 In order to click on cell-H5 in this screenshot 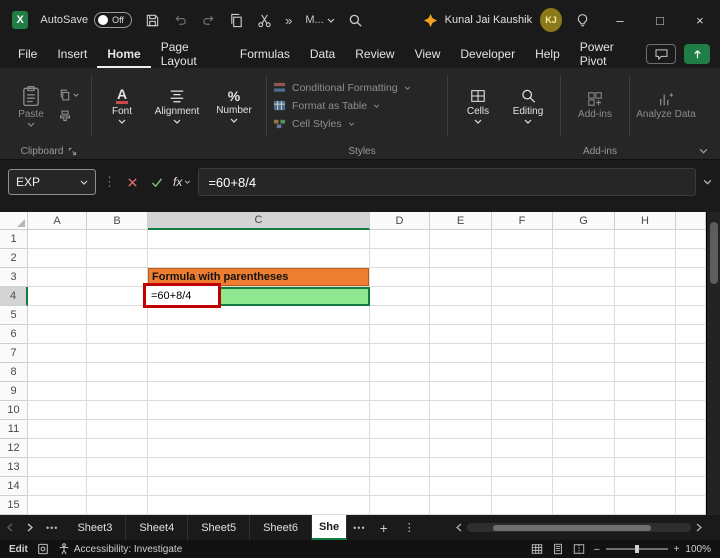, I will do `click(645, 315)`.